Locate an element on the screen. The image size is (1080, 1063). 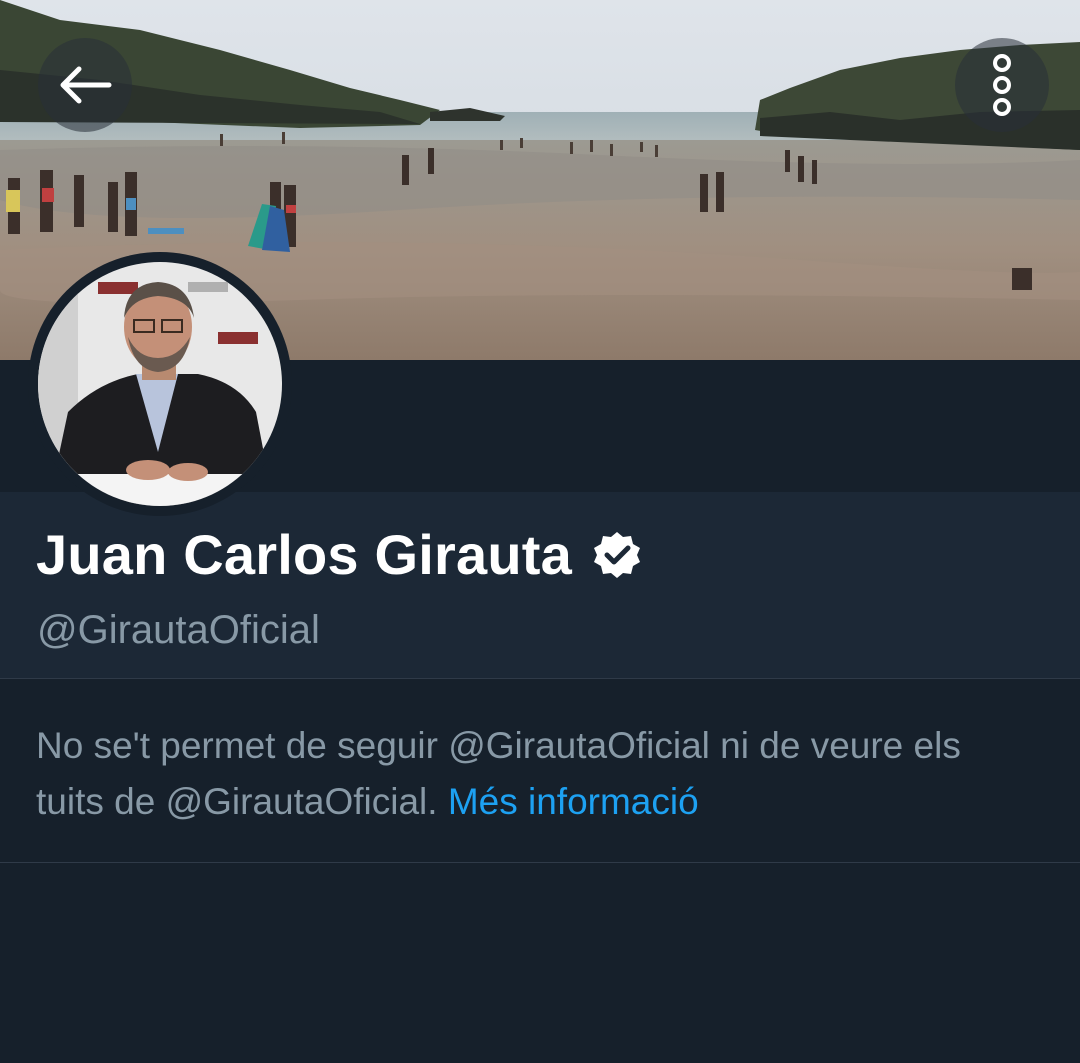
more-options-button is located at coordinates (1002, 85).